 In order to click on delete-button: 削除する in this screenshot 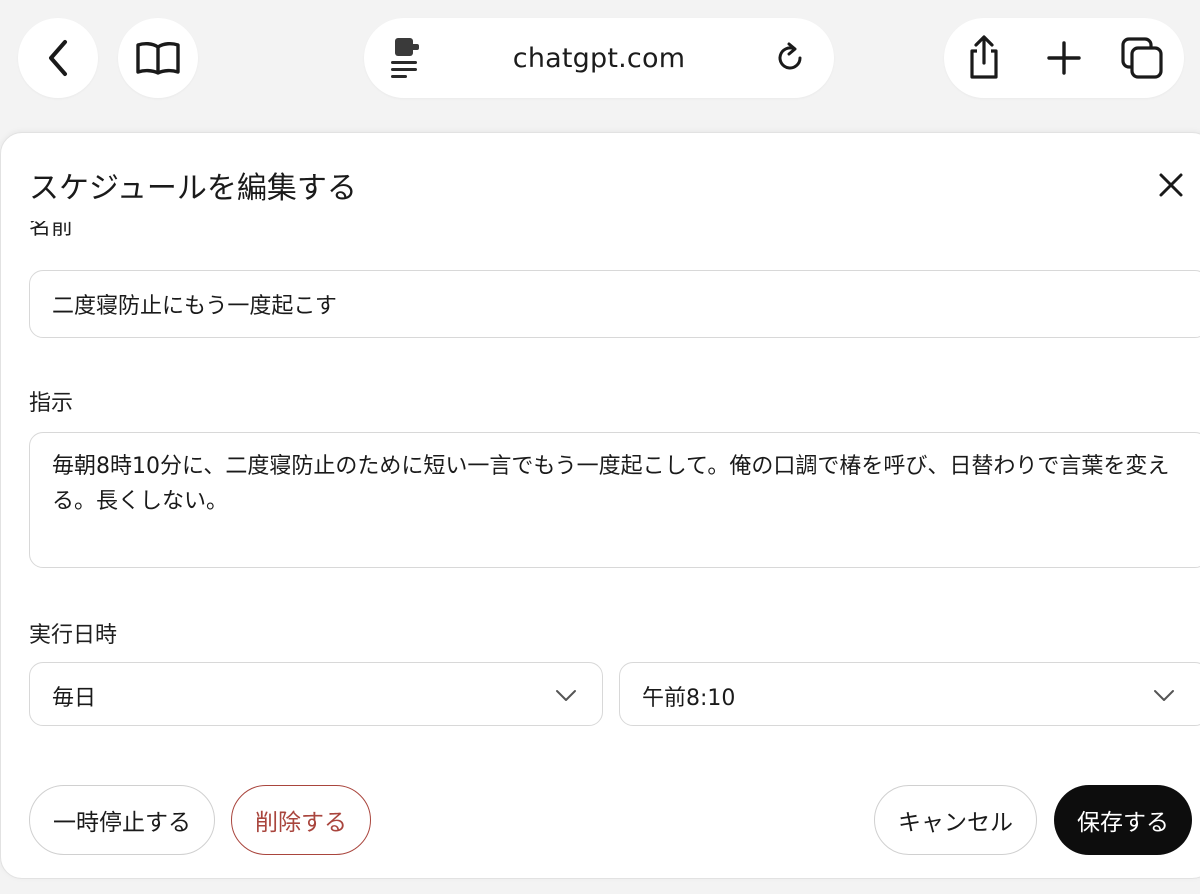, I will do `click(301, 820)`.